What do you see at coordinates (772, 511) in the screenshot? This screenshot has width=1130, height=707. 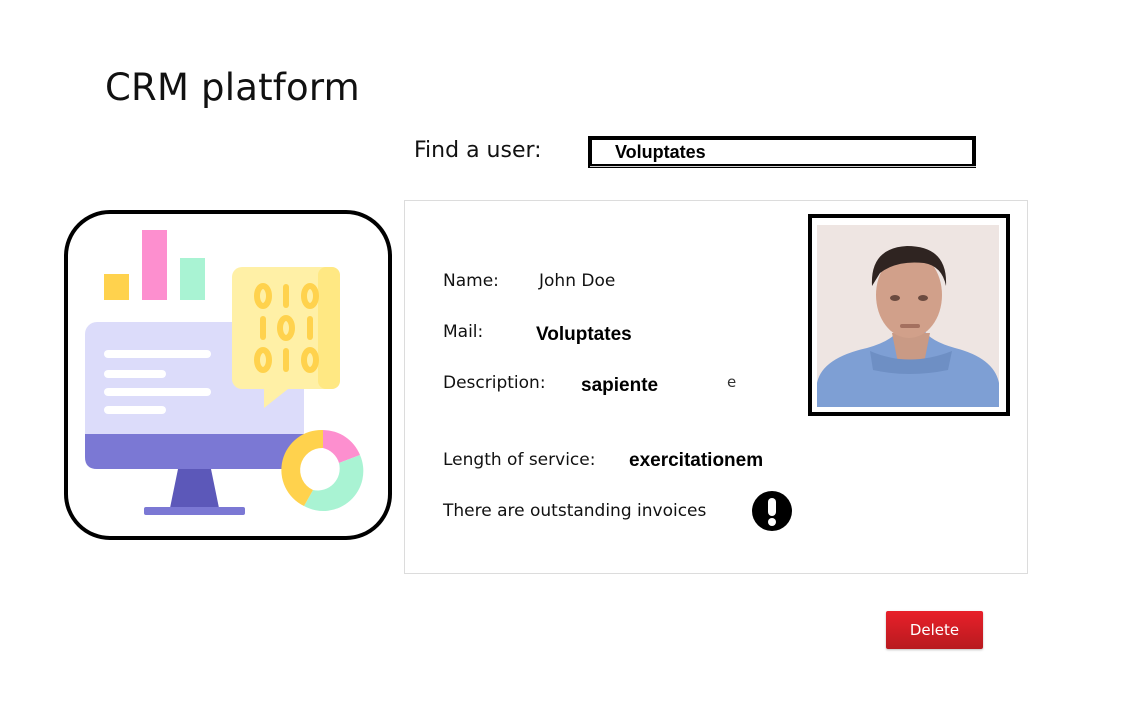 I see `exclamation-icon` at bounding box center [772, 511].